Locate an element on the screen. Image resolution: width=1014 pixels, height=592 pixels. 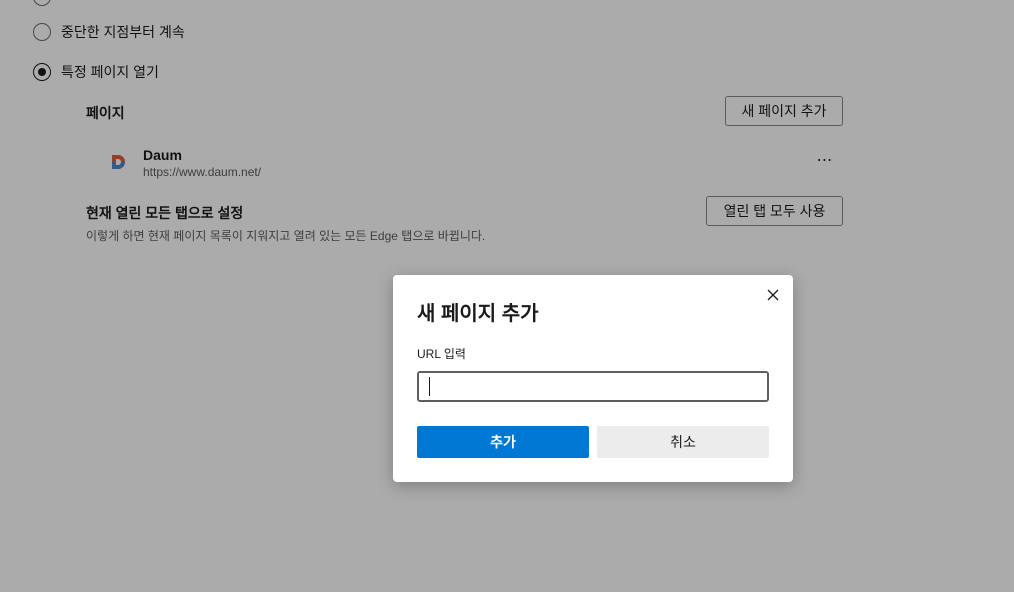
url-input is located at coordinates (593, 386).